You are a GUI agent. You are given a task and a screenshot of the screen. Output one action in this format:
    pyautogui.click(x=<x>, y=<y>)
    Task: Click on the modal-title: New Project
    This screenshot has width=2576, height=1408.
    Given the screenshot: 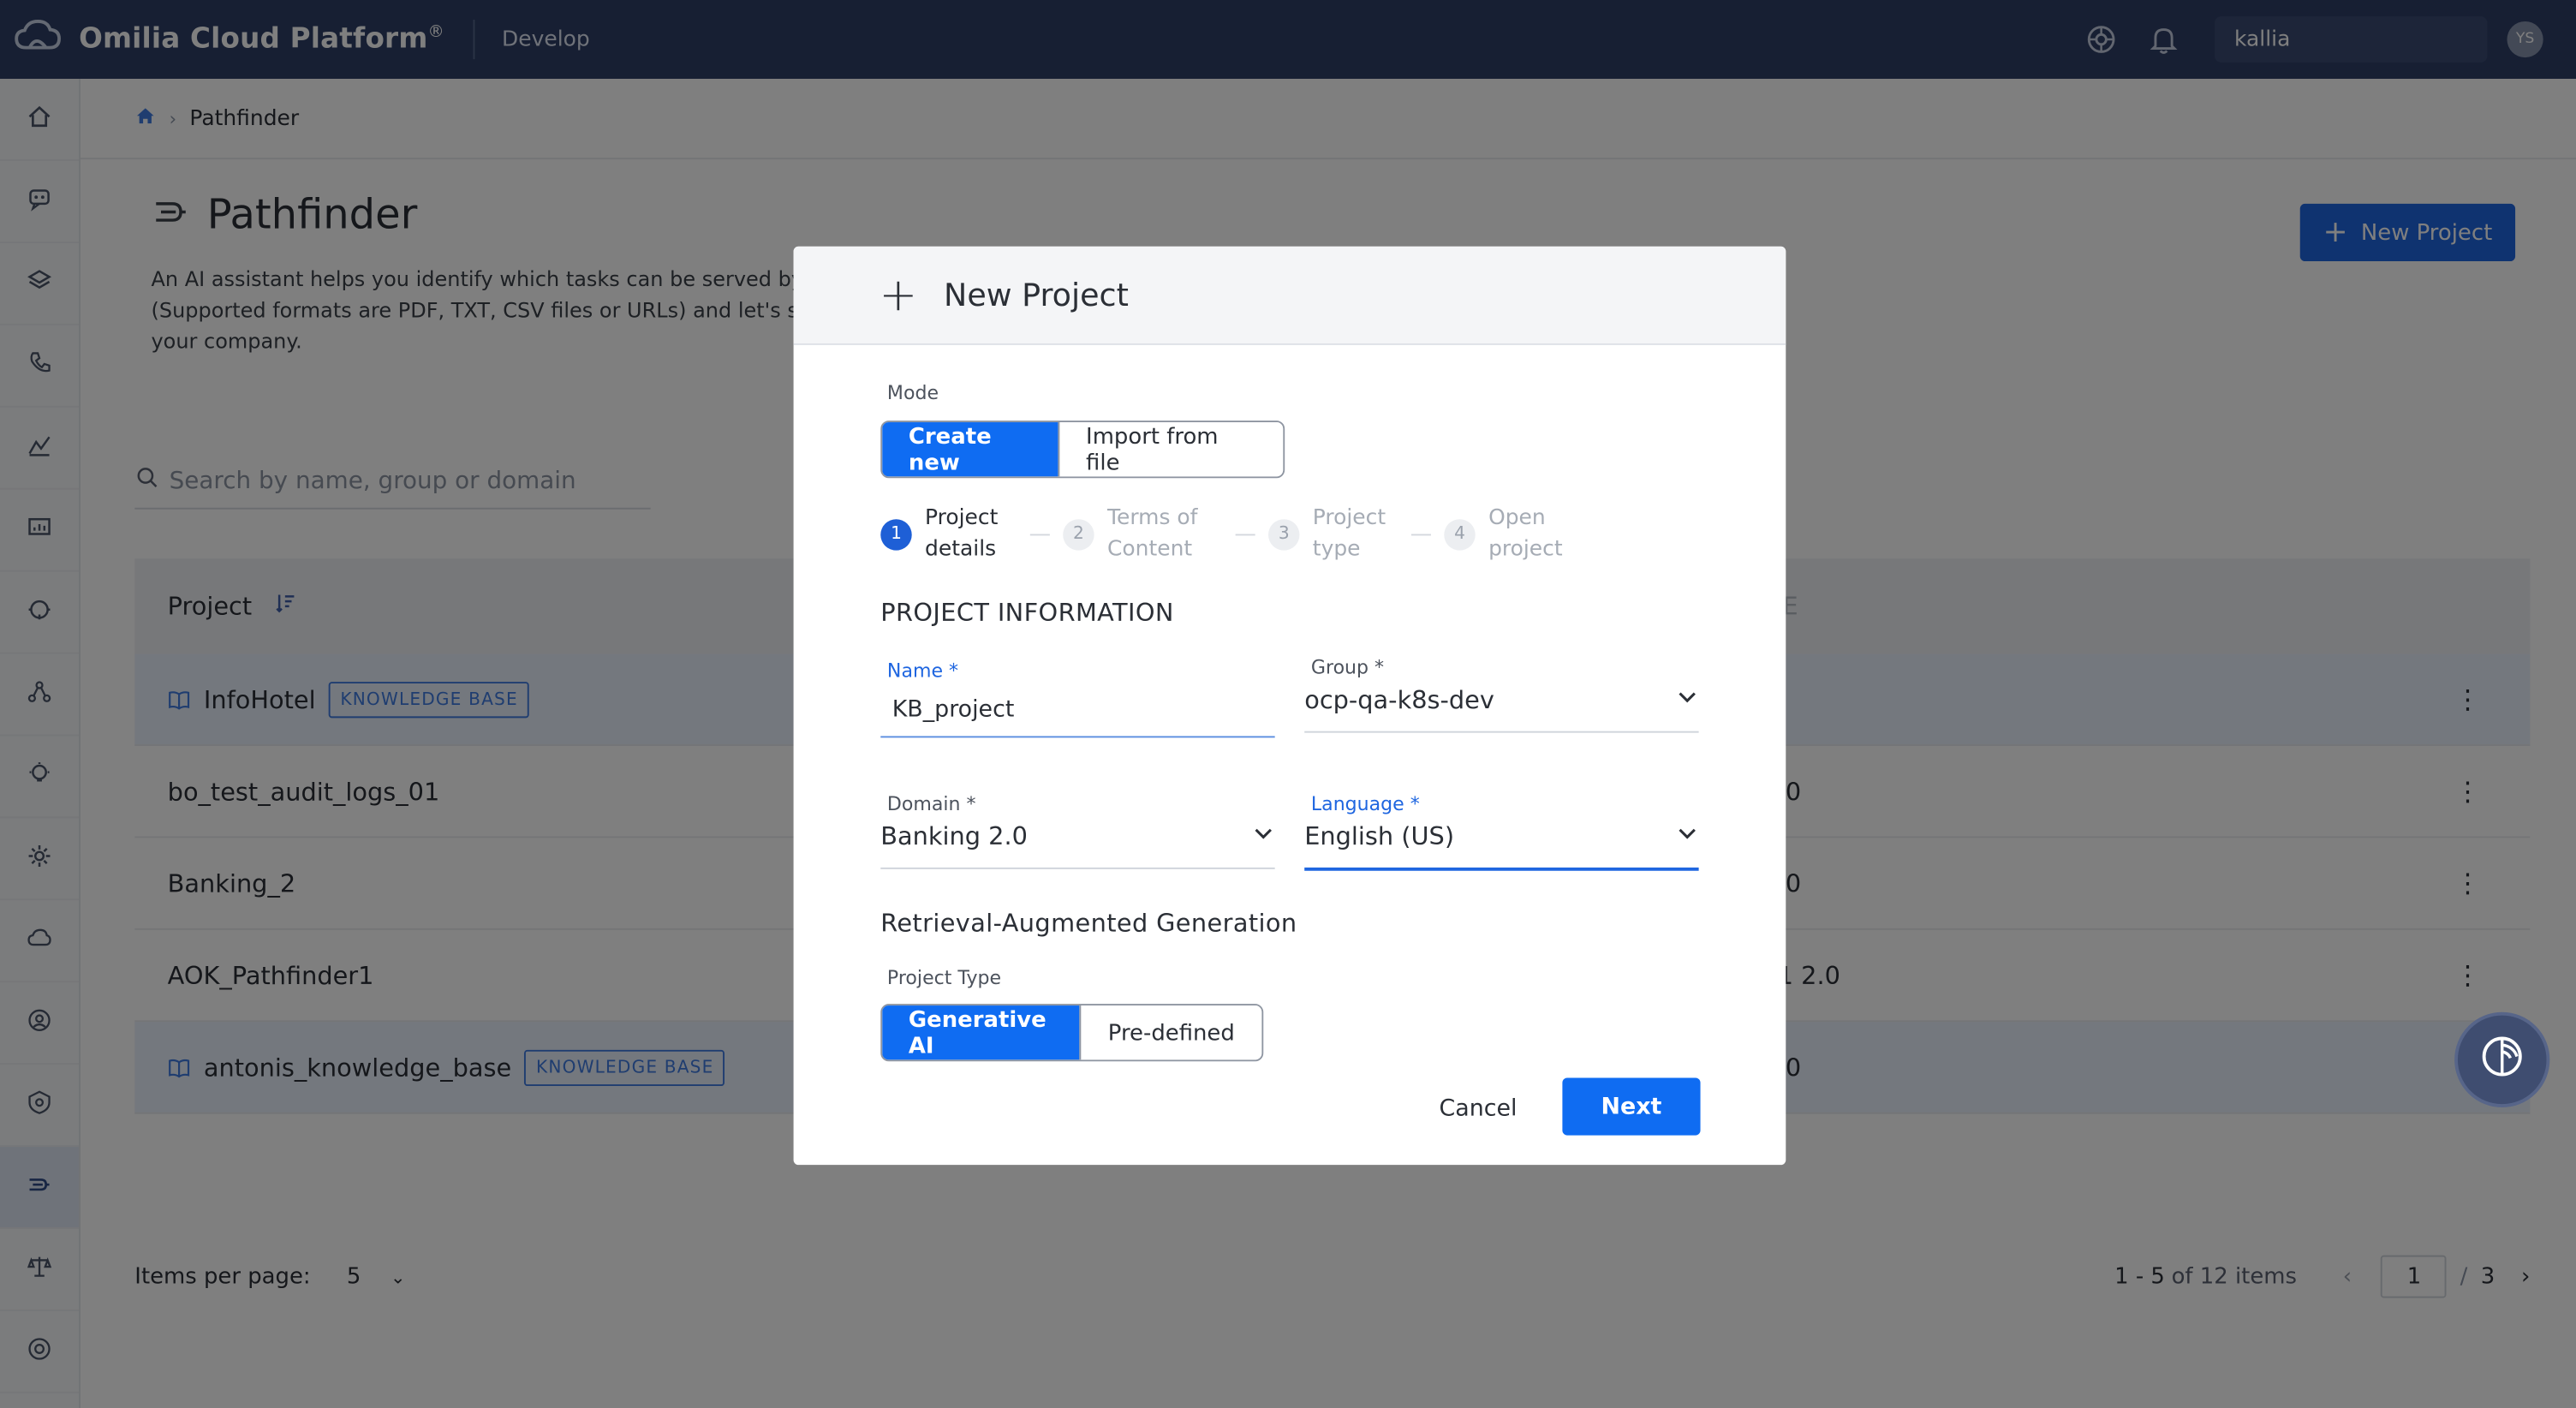 What is the action you would take?
    pyautogui.click(x=1036, y=295)
    